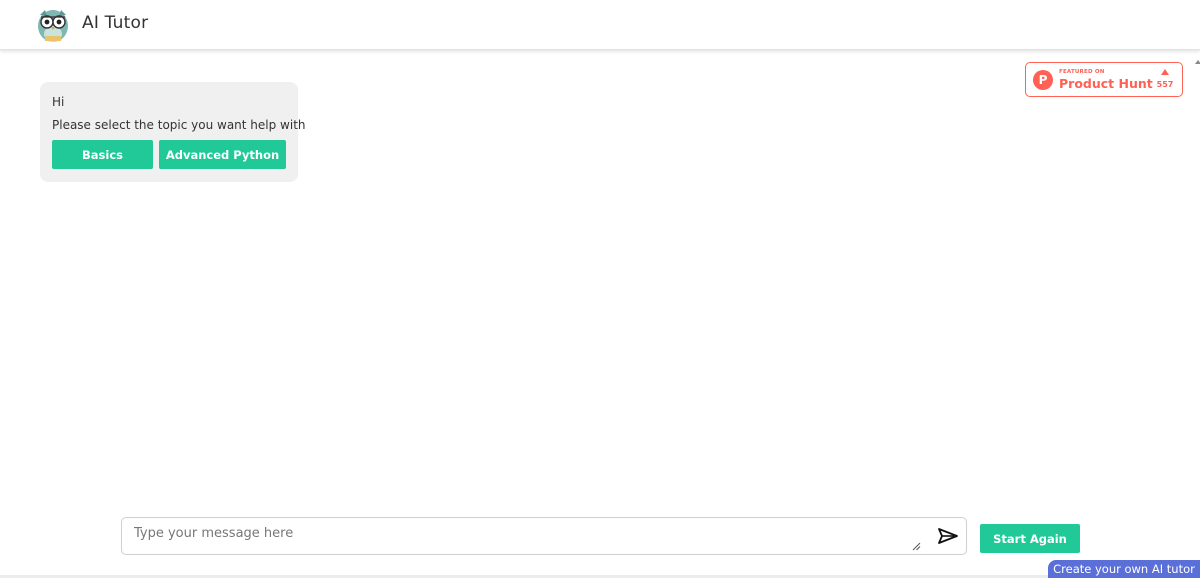 Image resolution: width=1200 pixels, height=578 pixels. I want to click on message-composer, so click(544, 536).